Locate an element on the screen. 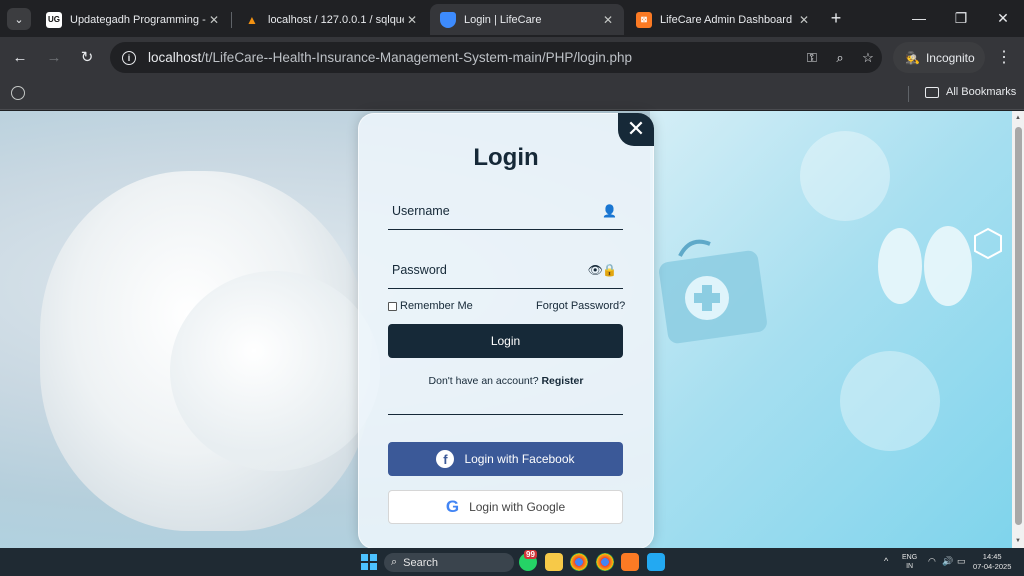 The height and width of the screenshot is (576, 1024). google-login-label: Login with Google is located at coordinates (517, 507).